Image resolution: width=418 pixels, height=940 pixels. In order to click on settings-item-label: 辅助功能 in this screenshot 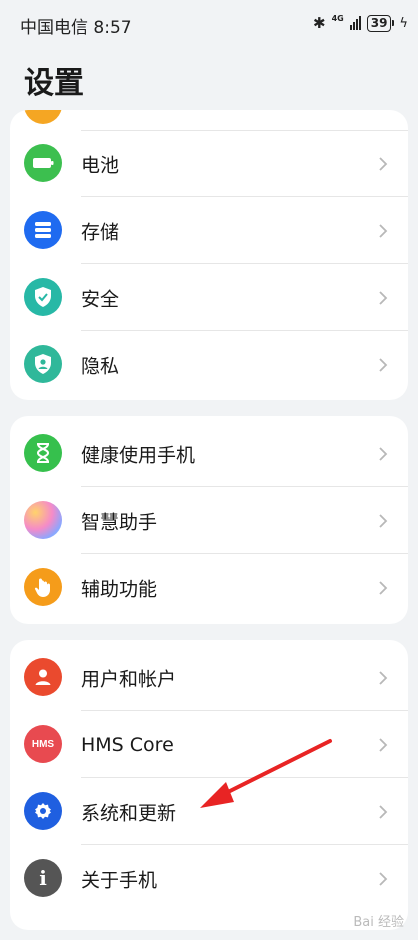, I will do `click(119, 589)`.